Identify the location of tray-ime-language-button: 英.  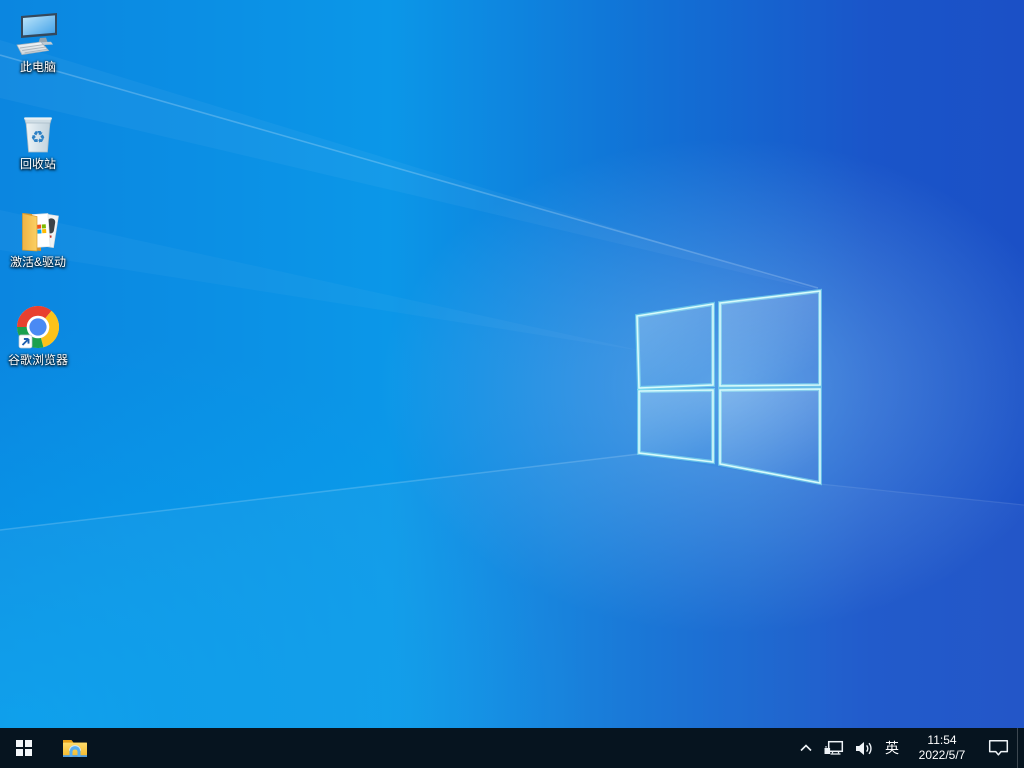
(892, 748).